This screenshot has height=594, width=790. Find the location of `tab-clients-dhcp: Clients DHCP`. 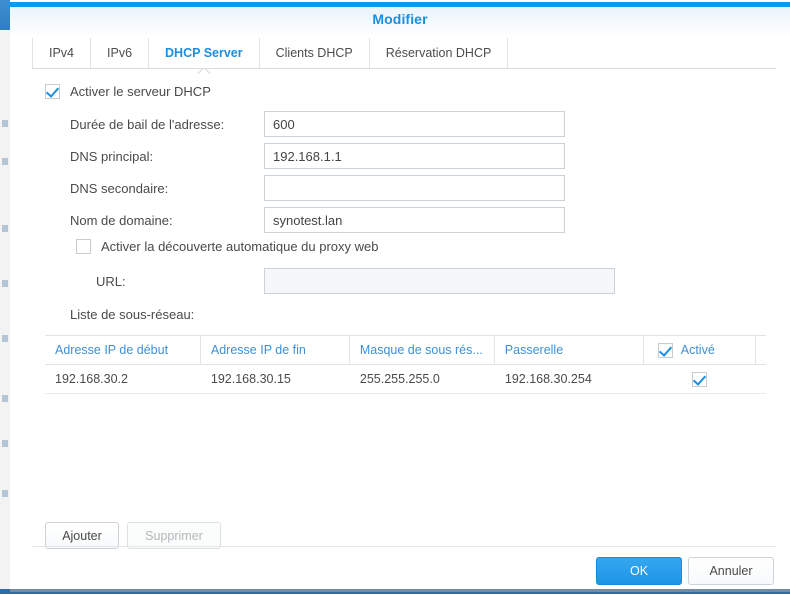

tab-clients-dhcp: Clients DHCP is located at coordinates (315, 53).